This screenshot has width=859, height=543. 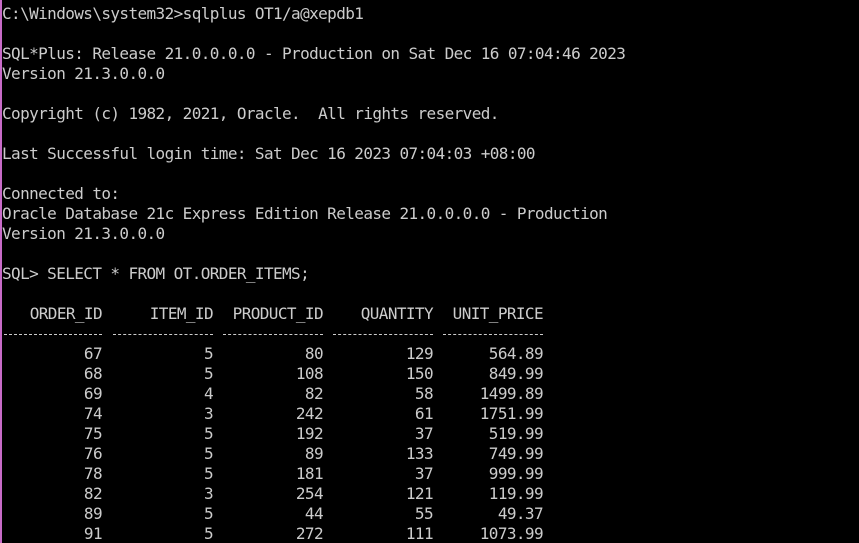 I want to click on cell-order-id: 82, so click(x=93, y=493).